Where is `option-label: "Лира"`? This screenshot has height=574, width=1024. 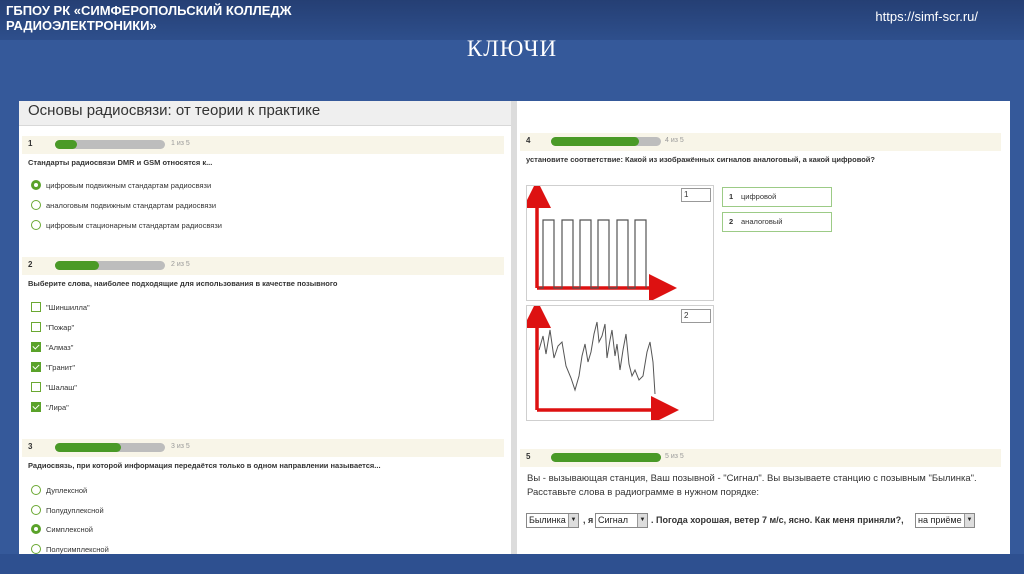
option-label: "Лира" is located at coordinates (57, 407).